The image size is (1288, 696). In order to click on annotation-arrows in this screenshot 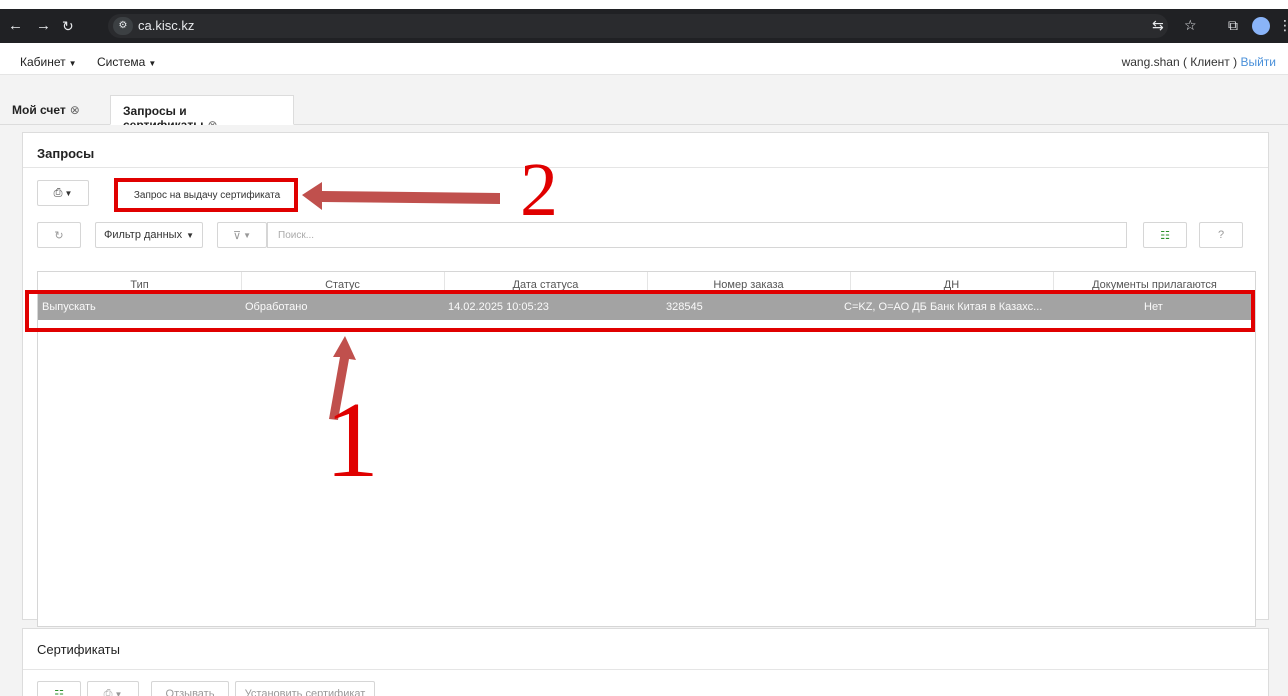, I will do `click(401, 301)`.